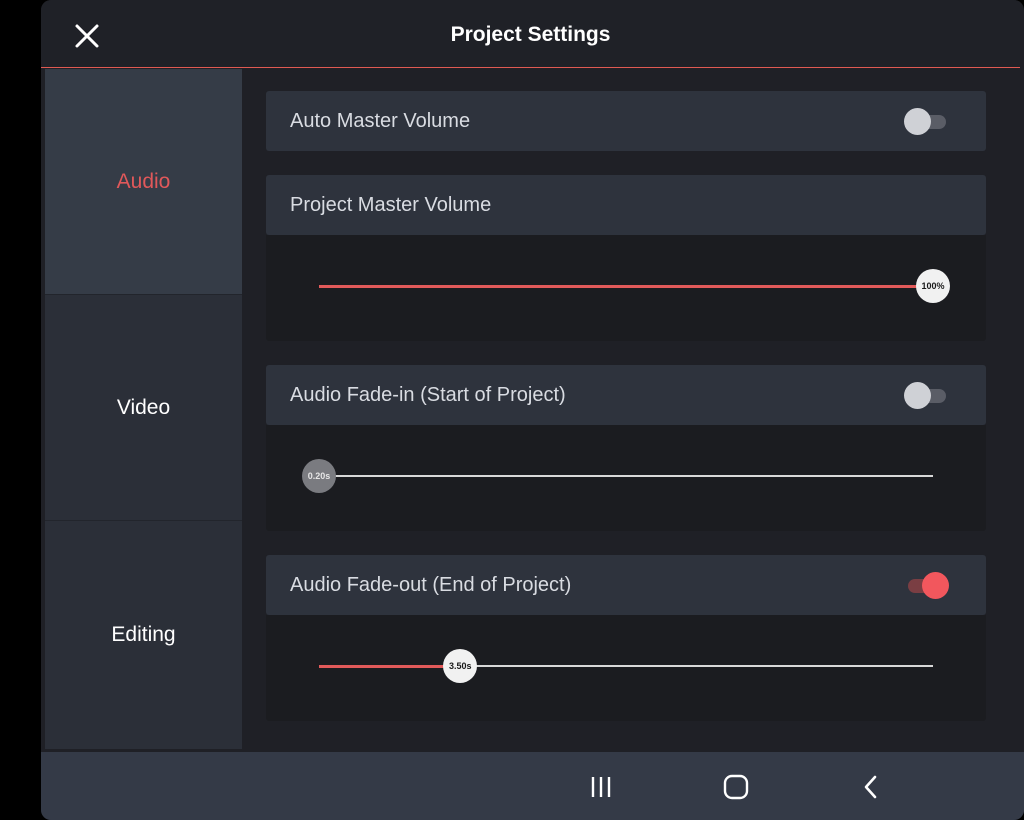  I want to click on fade-in-body: 0.20s, so click(626, 478).